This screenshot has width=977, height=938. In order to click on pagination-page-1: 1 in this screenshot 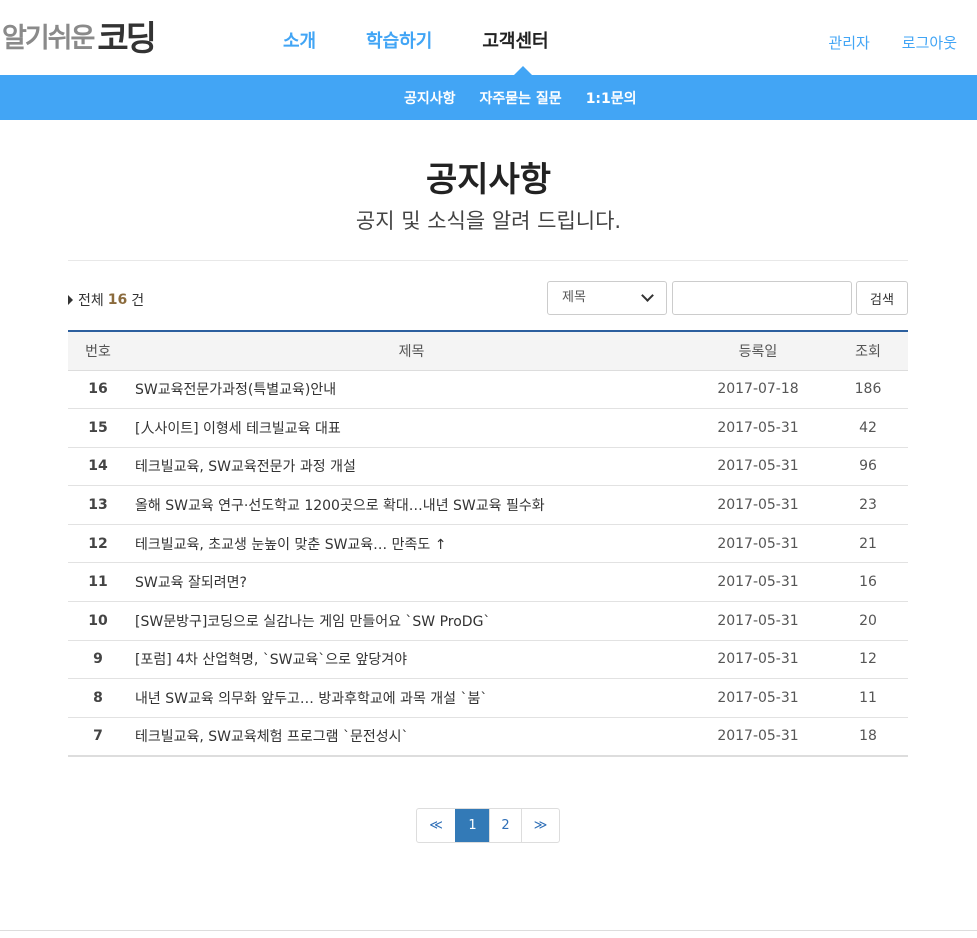, I will do `click(472, 825)`.